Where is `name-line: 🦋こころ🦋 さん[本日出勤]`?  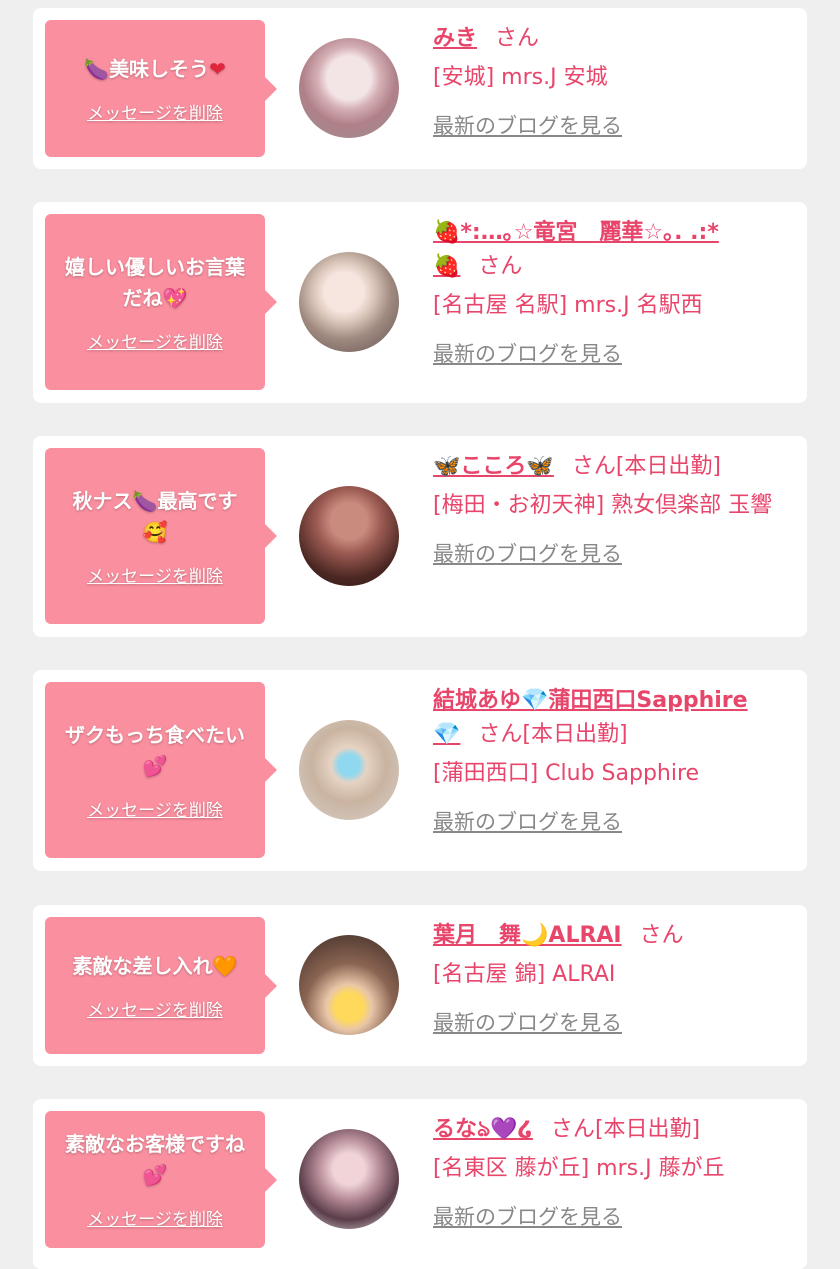
name-line: 🦋こころ🦋 さん[本日出勤] is located at coordinates (613, 467).